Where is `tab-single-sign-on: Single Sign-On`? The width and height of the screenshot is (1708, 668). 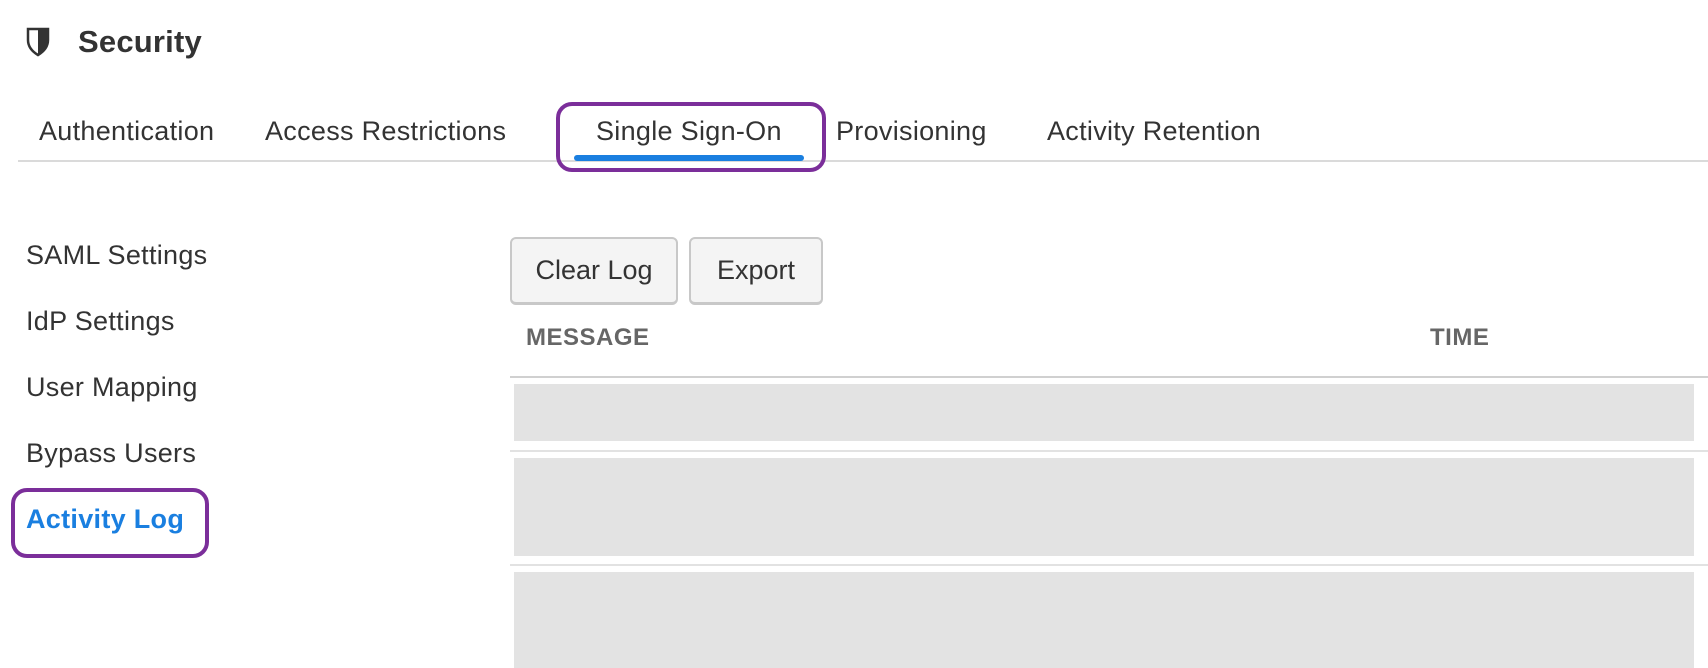
tab-single-sign-on: Single Sign-On is located at coordinates (689, 138).